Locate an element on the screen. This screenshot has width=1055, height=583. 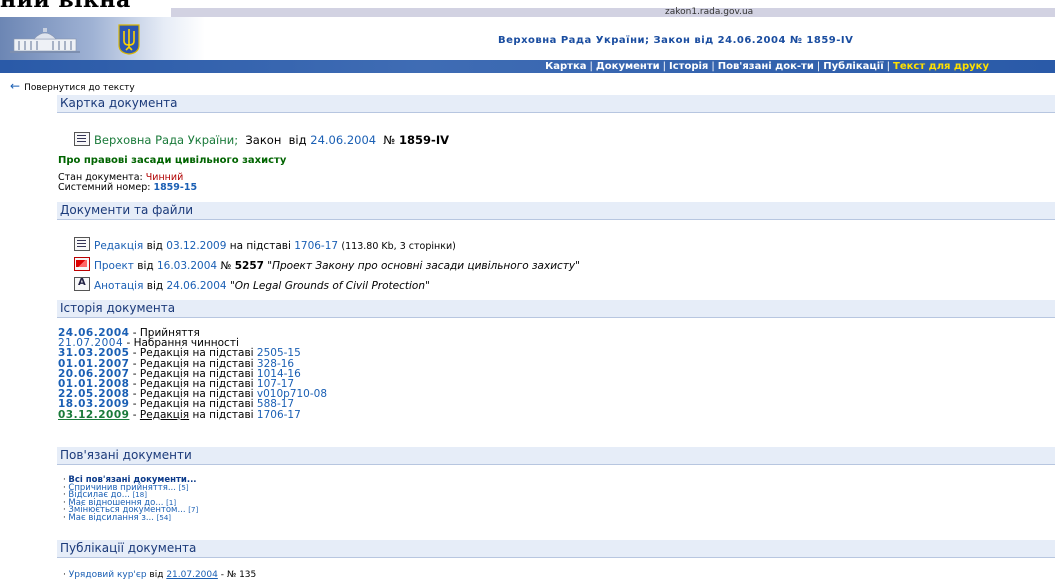
project-link: Проект is located at coordinates (114, 266).